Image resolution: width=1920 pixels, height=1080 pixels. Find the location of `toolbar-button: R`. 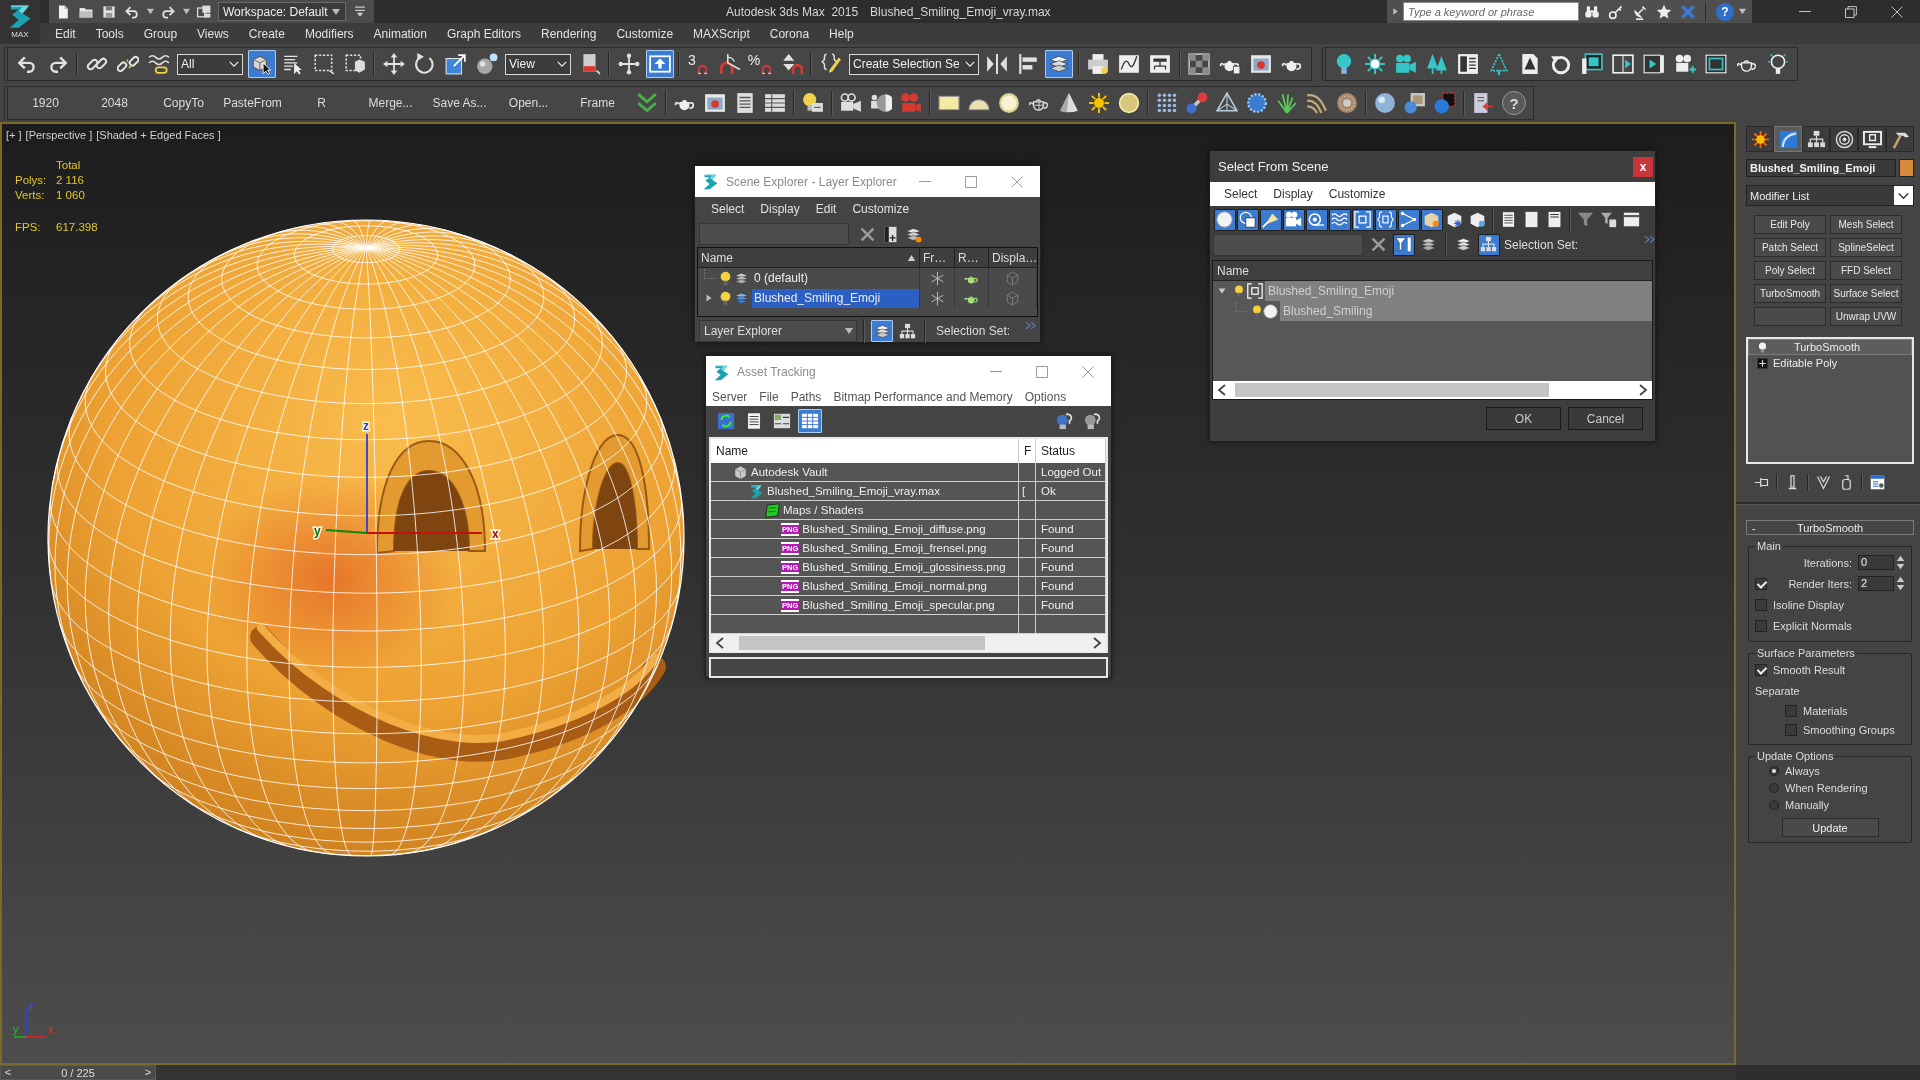

toolbar-button: R is located at coordinates (321, 103).